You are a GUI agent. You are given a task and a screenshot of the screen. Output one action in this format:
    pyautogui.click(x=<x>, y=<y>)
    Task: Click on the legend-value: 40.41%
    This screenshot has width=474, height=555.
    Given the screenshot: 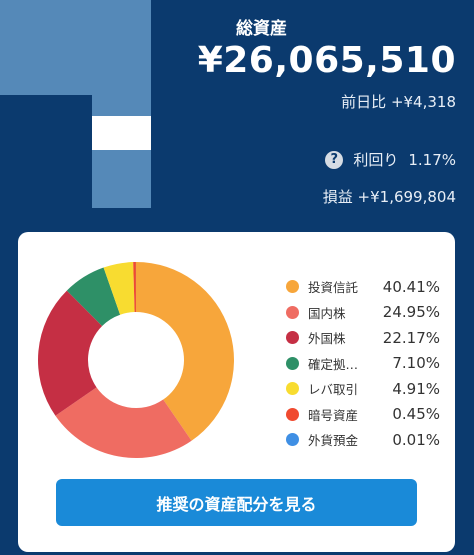 What is the action you would take?
    pyautogui.click(x=411, y=286)
    